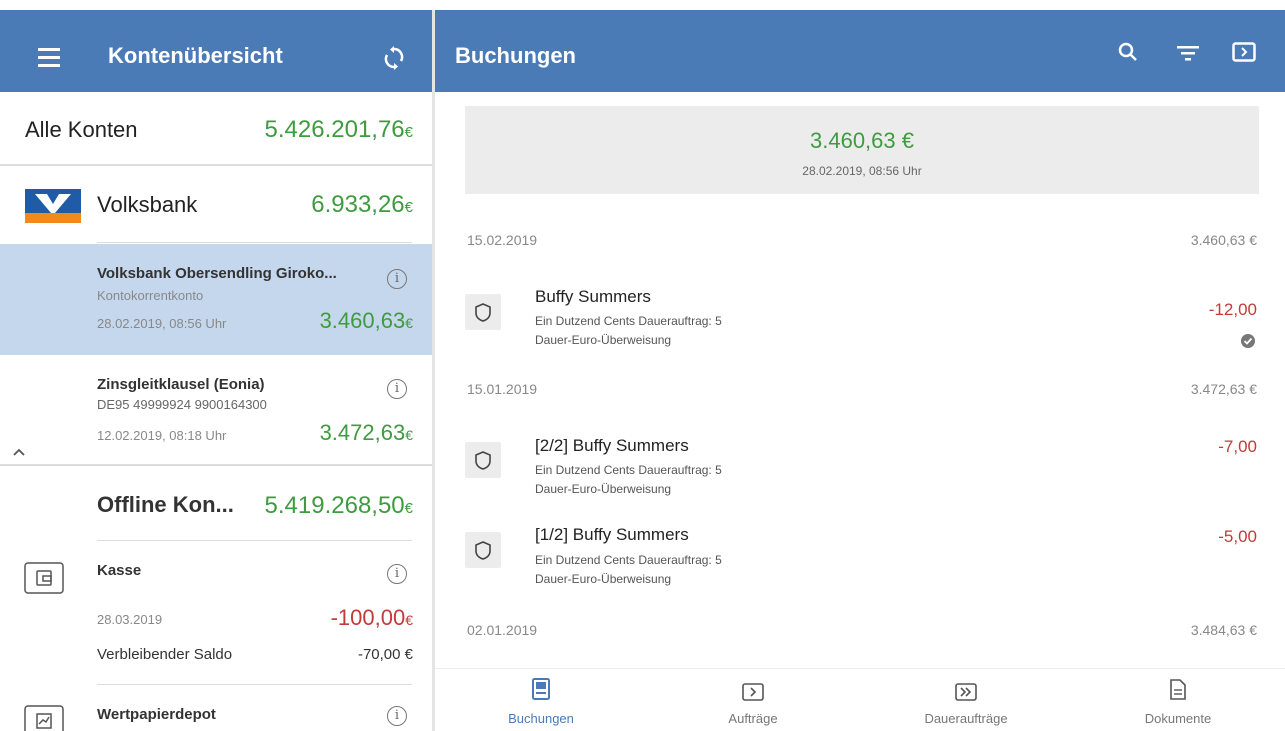 The width and height of the screenshot is (1285, 731). What do you see at coordinates (515, 55) in the screenshot?
I see `transactions-title: Buchungen` at bounding box center [515, 55].